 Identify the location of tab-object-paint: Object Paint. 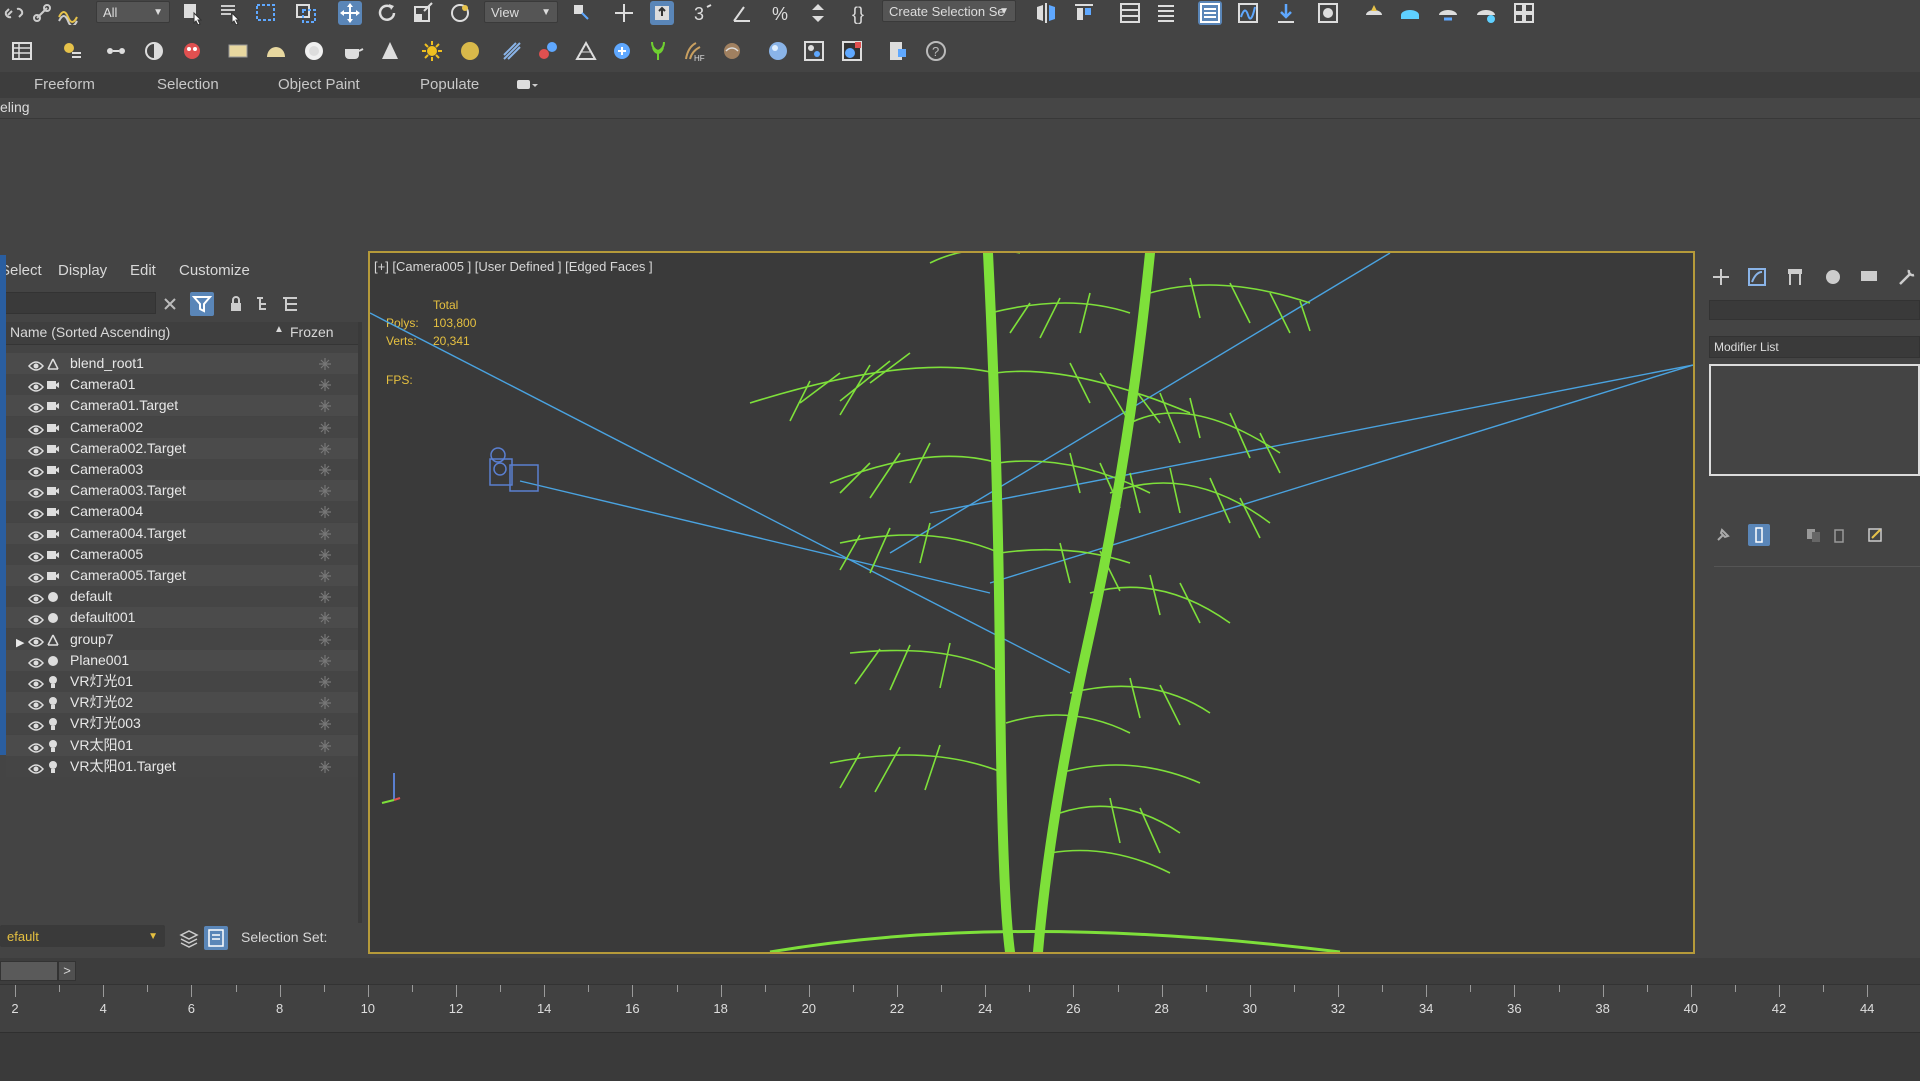
(319, 84).